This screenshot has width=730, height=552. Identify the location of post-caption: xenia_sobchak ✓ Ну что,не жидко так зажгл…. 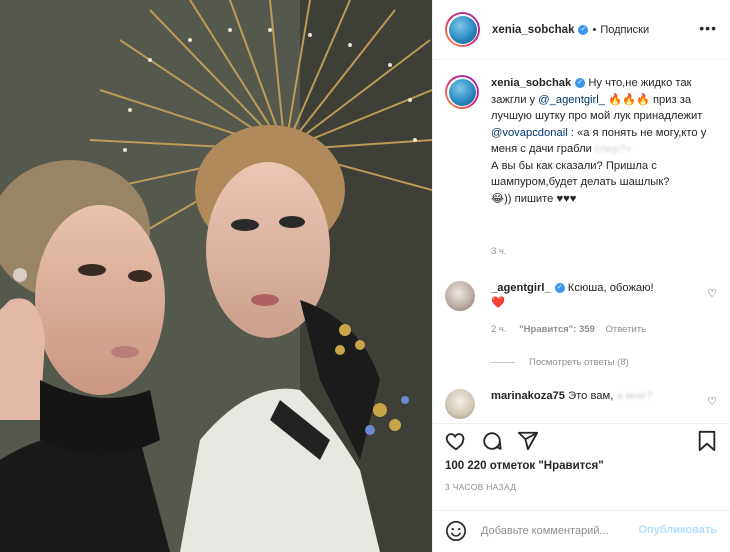
(580, 141).